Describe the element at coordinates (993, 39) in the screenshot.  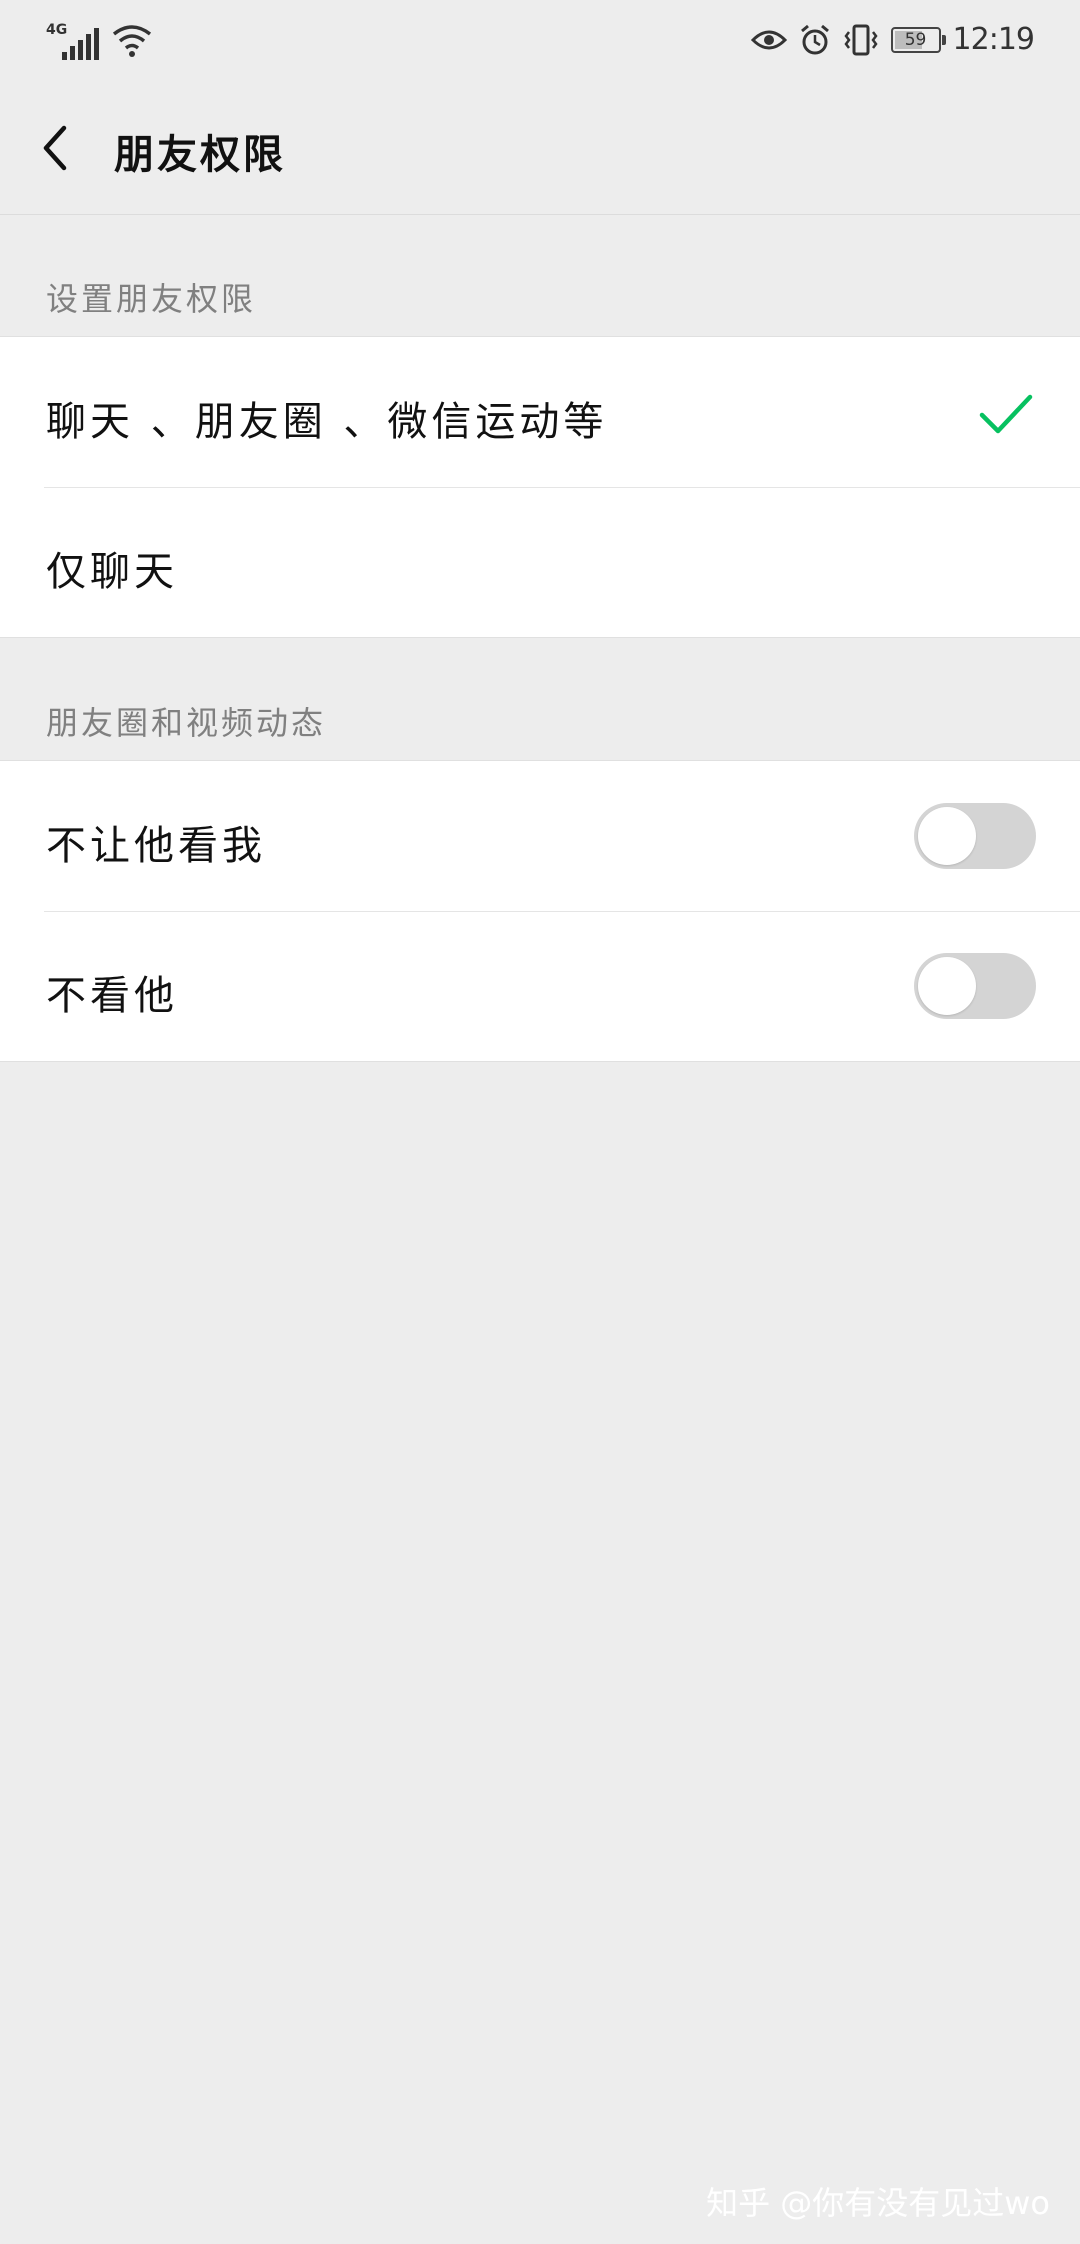
I see `clock: 12:19` at that location.